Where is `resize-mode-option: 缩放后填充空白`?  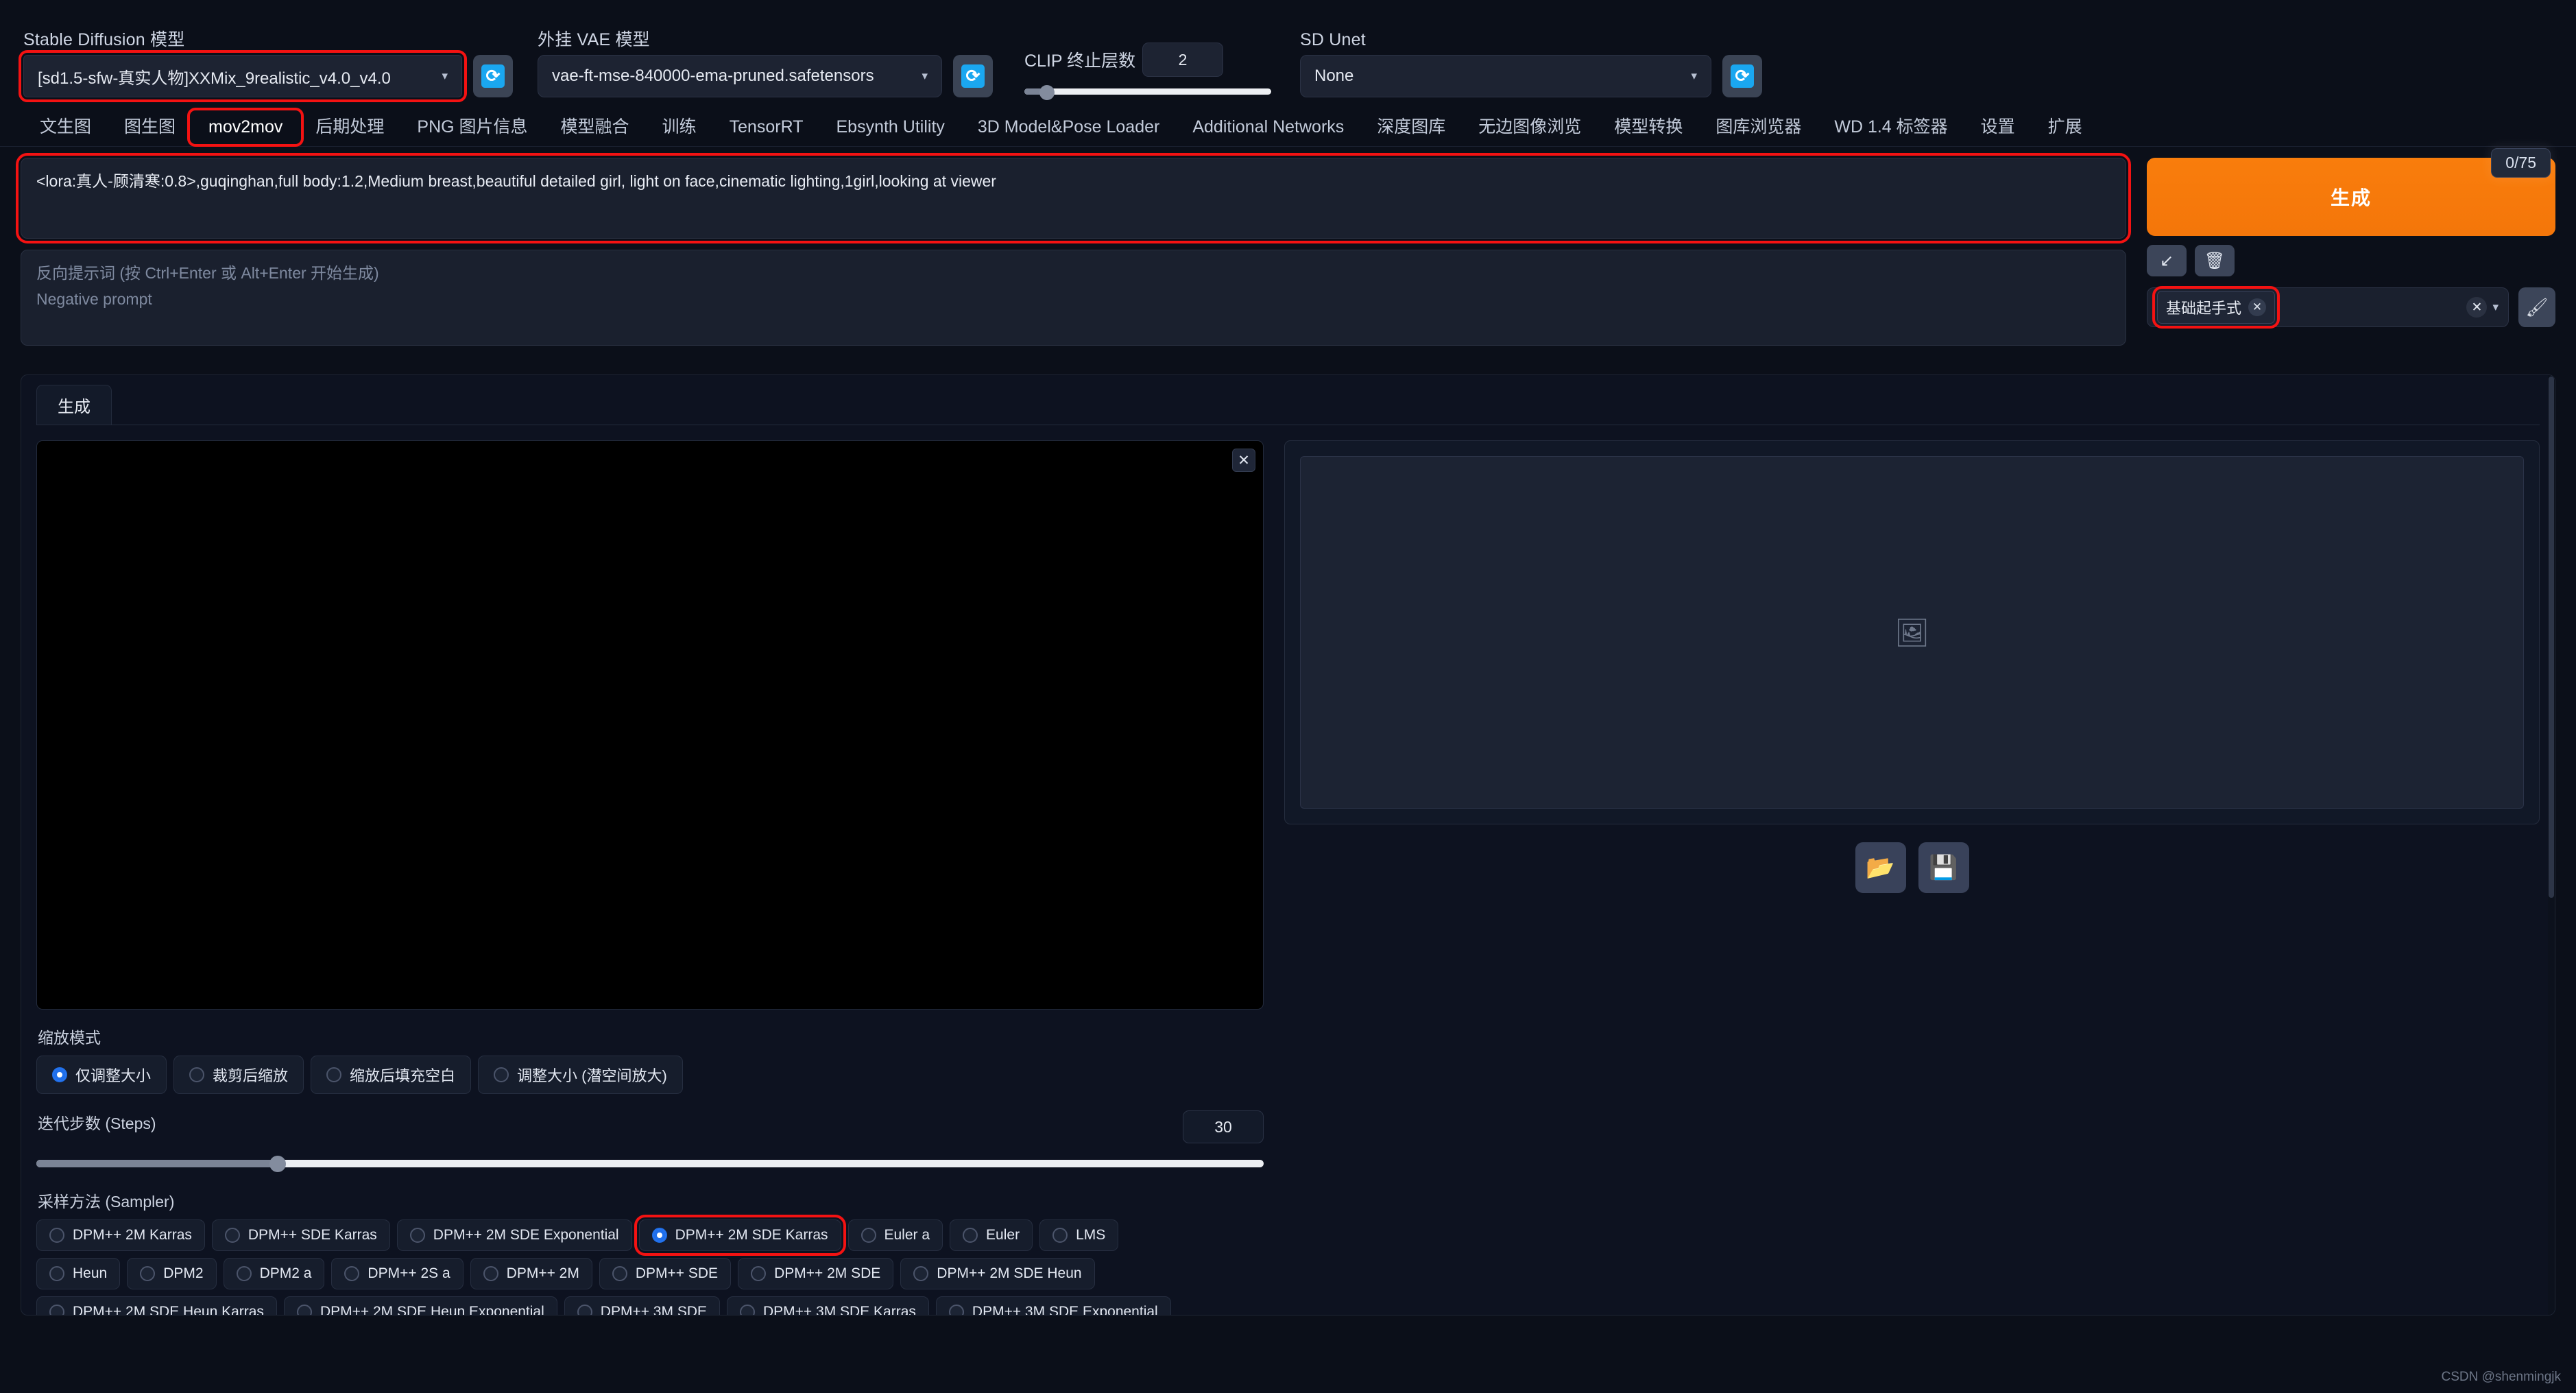
resize-mode-option: 缩放后填充空白 is located at coordinates (391, 1075).